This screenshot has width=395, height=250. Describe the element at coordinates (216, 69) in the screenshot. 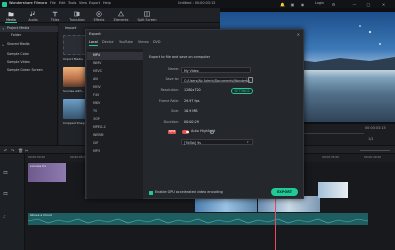

I see `name-input: My Video` at that location.